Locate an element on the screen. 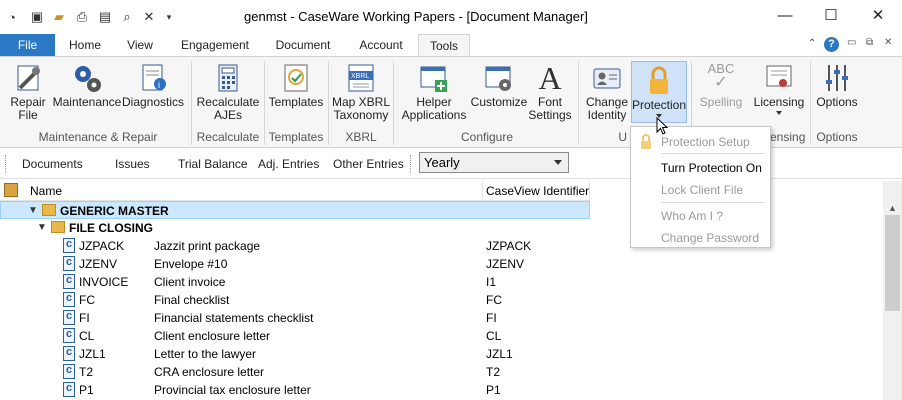  spelling-button: ABC ✓ Spelling is located at coordinates (721, 93).